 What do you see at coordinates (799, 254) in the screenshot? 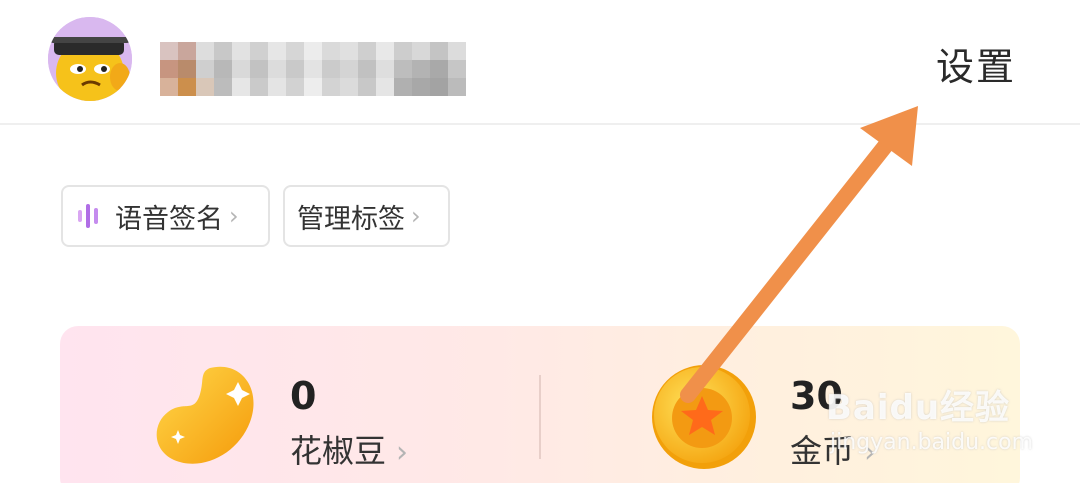
I see `arrow-annotation` at bounding box center [799, 254].